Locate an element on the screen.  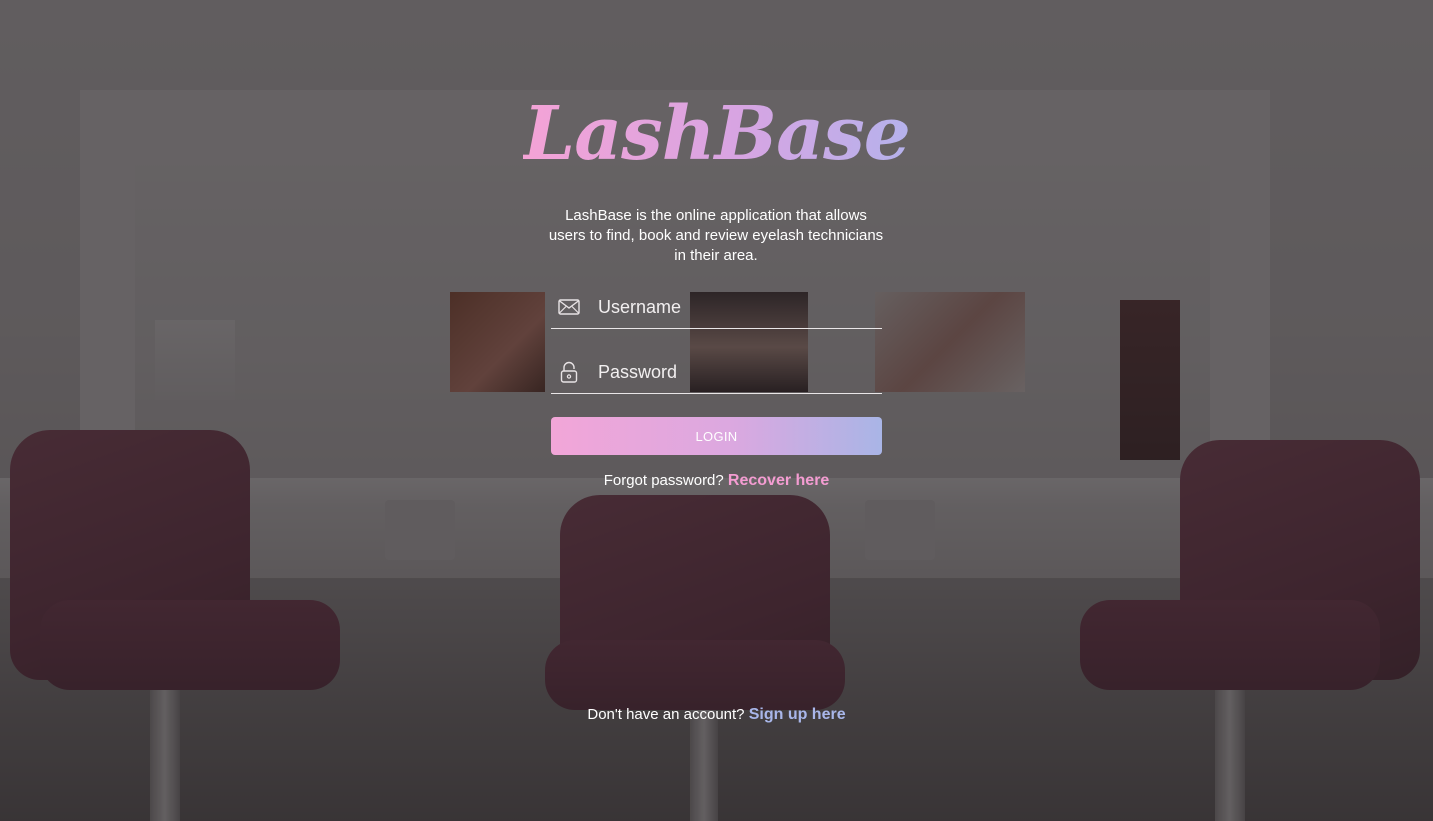
username-input is located at coordinates (740, 307).